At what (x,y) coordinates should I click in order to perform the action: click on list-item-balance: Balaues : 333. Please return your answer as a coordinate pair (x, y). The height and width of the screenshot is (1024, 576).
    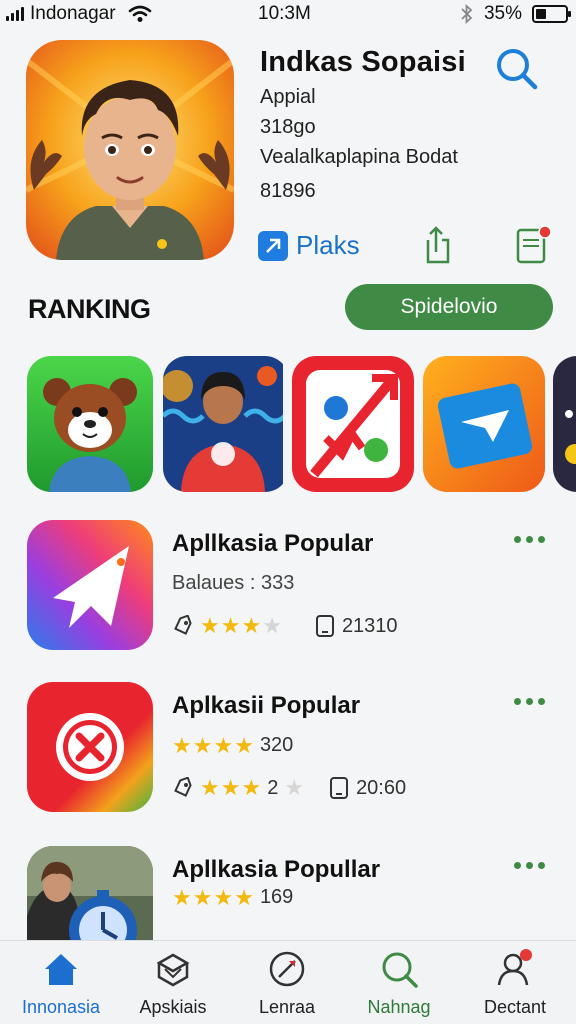
    Looking at the image, I should click on (233, 583).